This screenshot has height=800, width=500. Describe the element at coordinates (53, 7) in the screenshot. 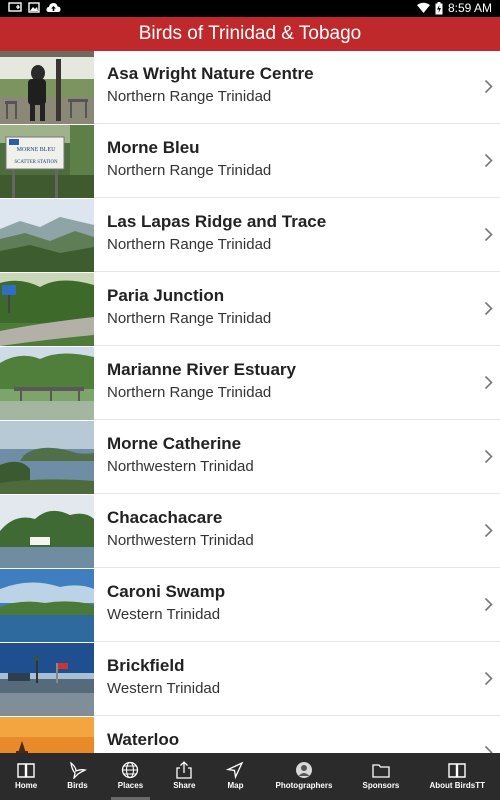

I see `cloud-upload-icon` at that location.